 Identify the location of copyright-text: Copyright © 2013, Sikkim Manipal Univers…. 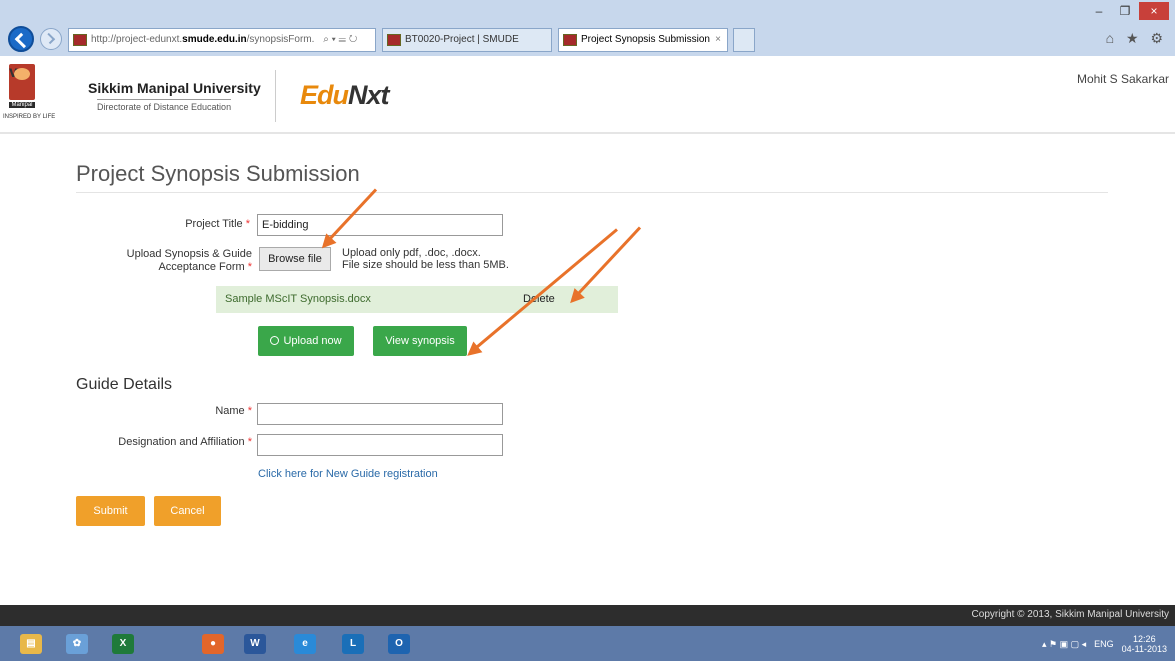
(1070, 614).